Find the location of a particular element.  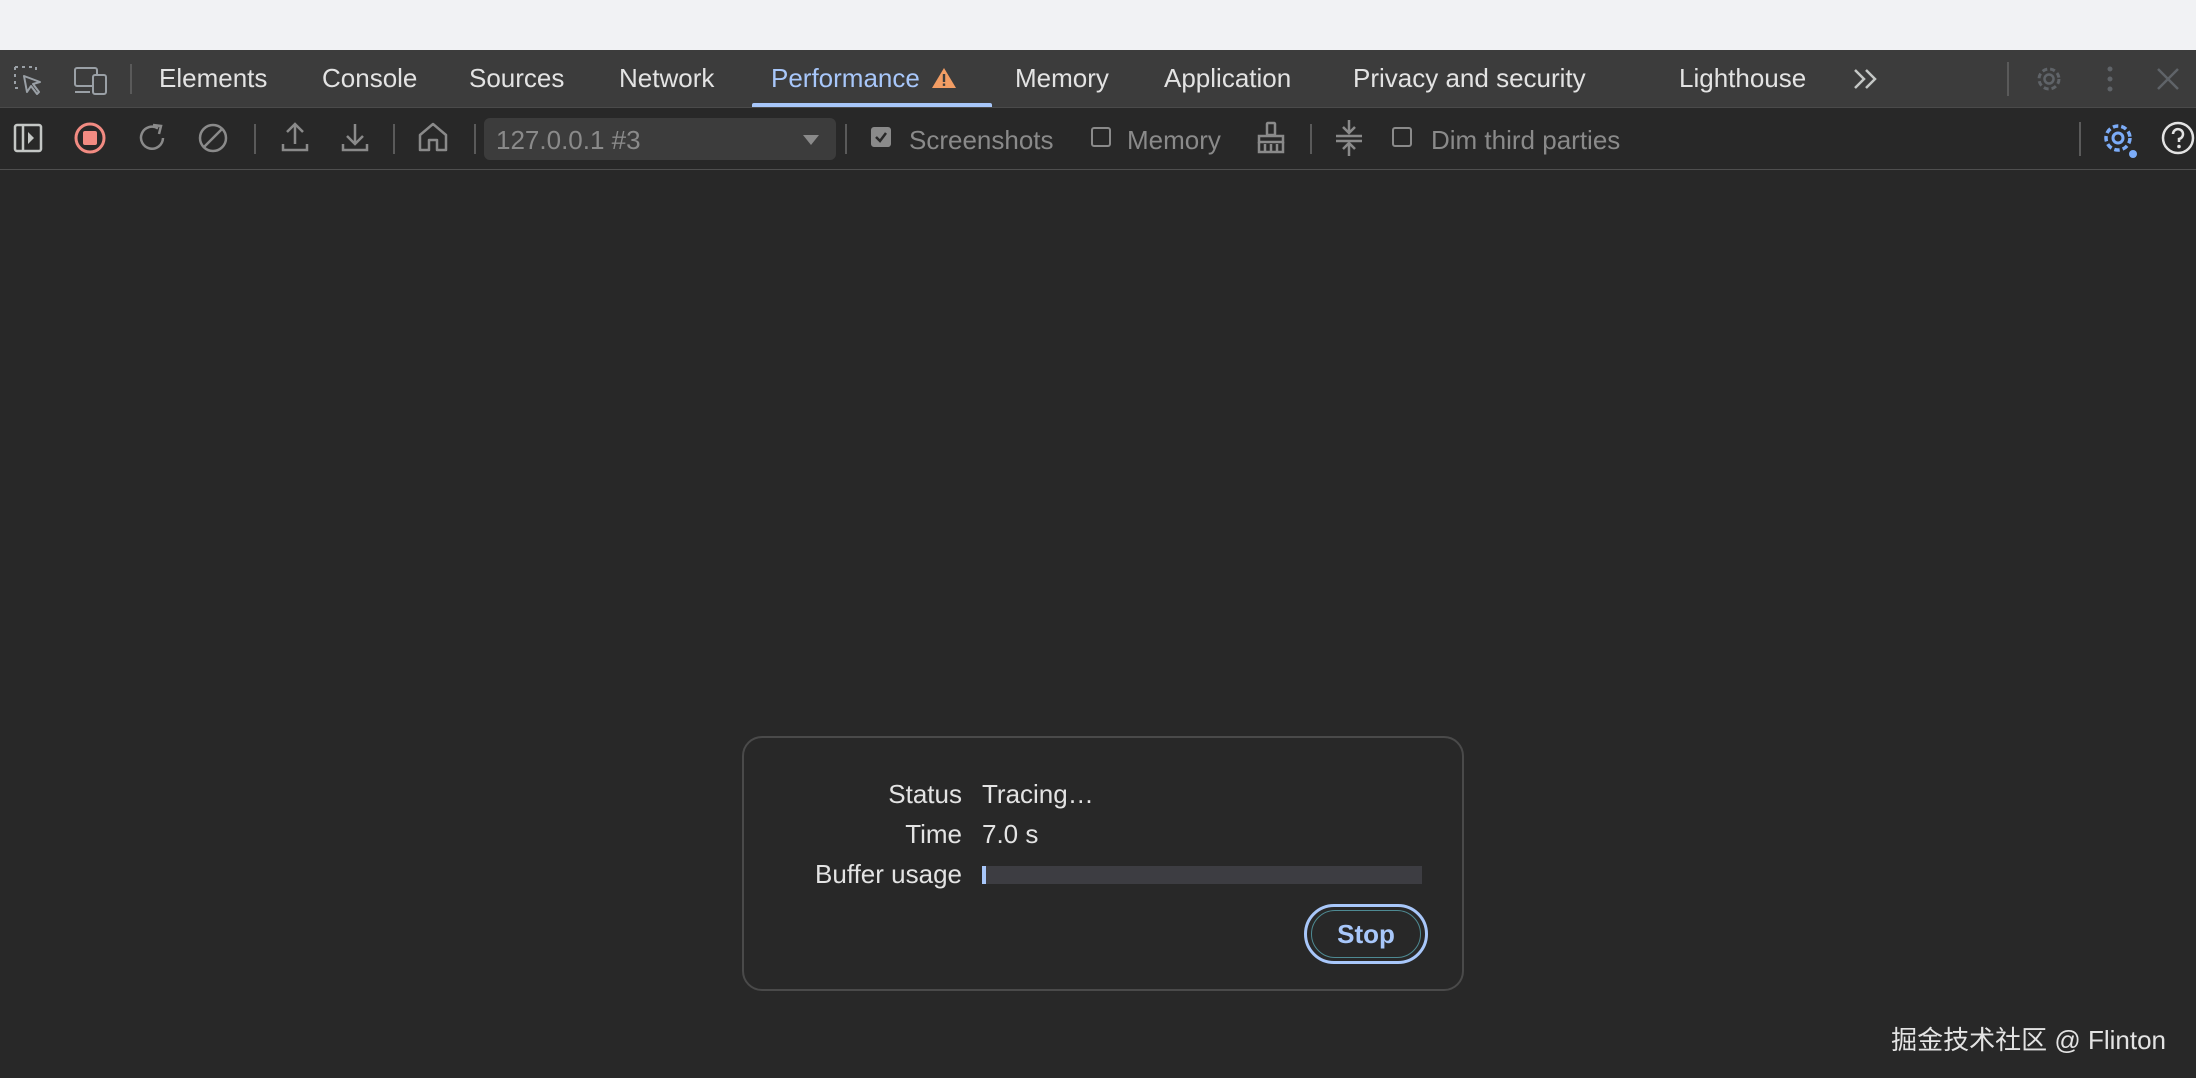

dropdown-caret-icon is located at coordinates (811, 140).